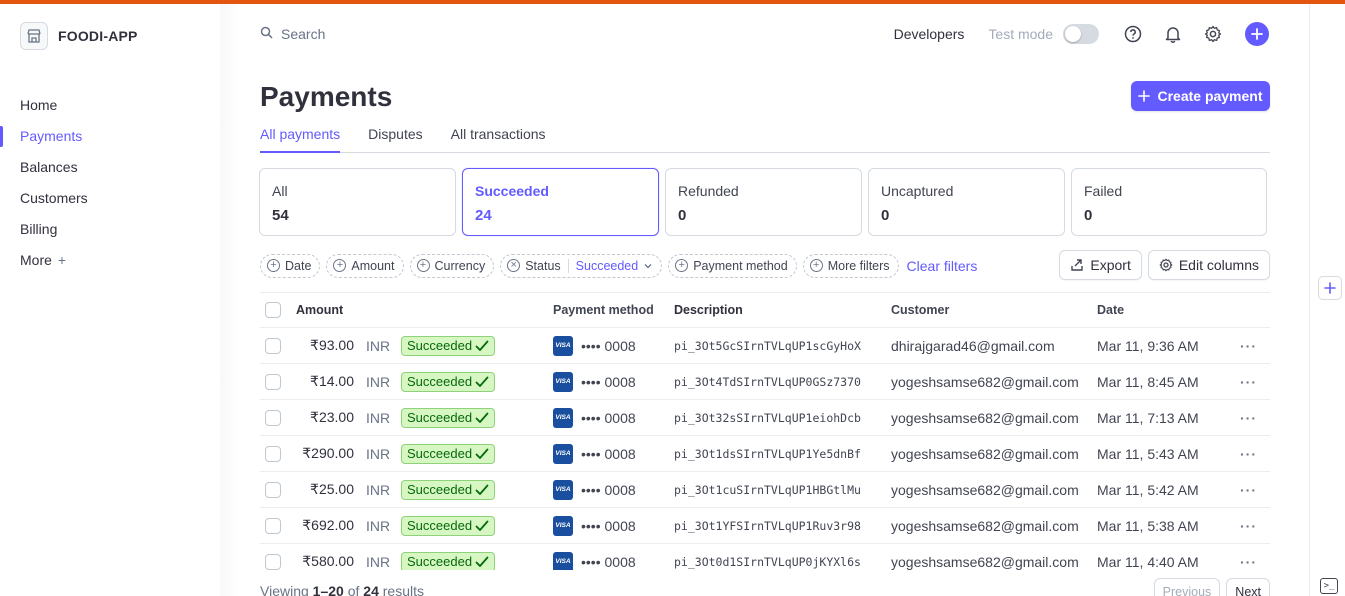  I want to click on search-input: Search, so click(460, 34).